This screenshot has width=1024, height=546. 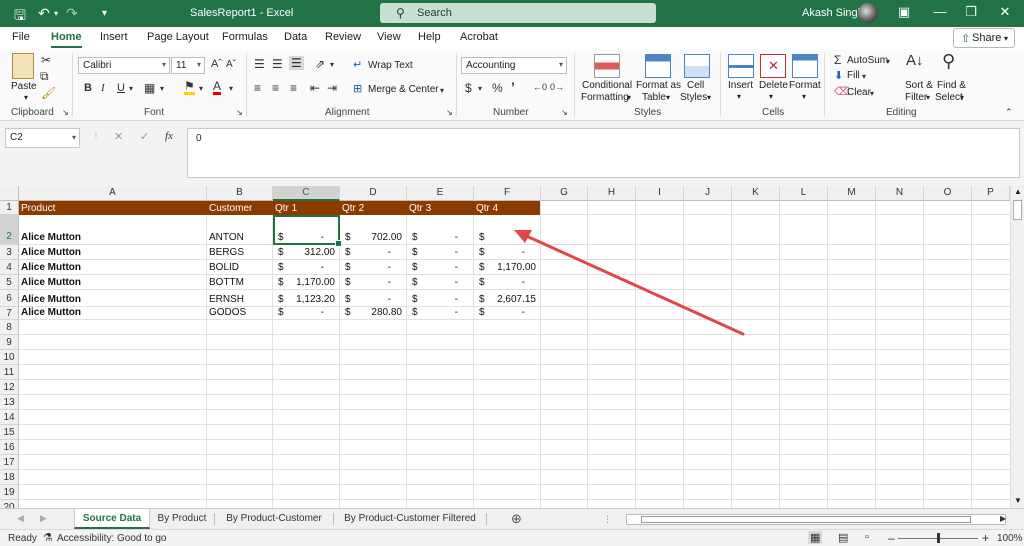 I want to click on avatar, so click(x=868, y=13).